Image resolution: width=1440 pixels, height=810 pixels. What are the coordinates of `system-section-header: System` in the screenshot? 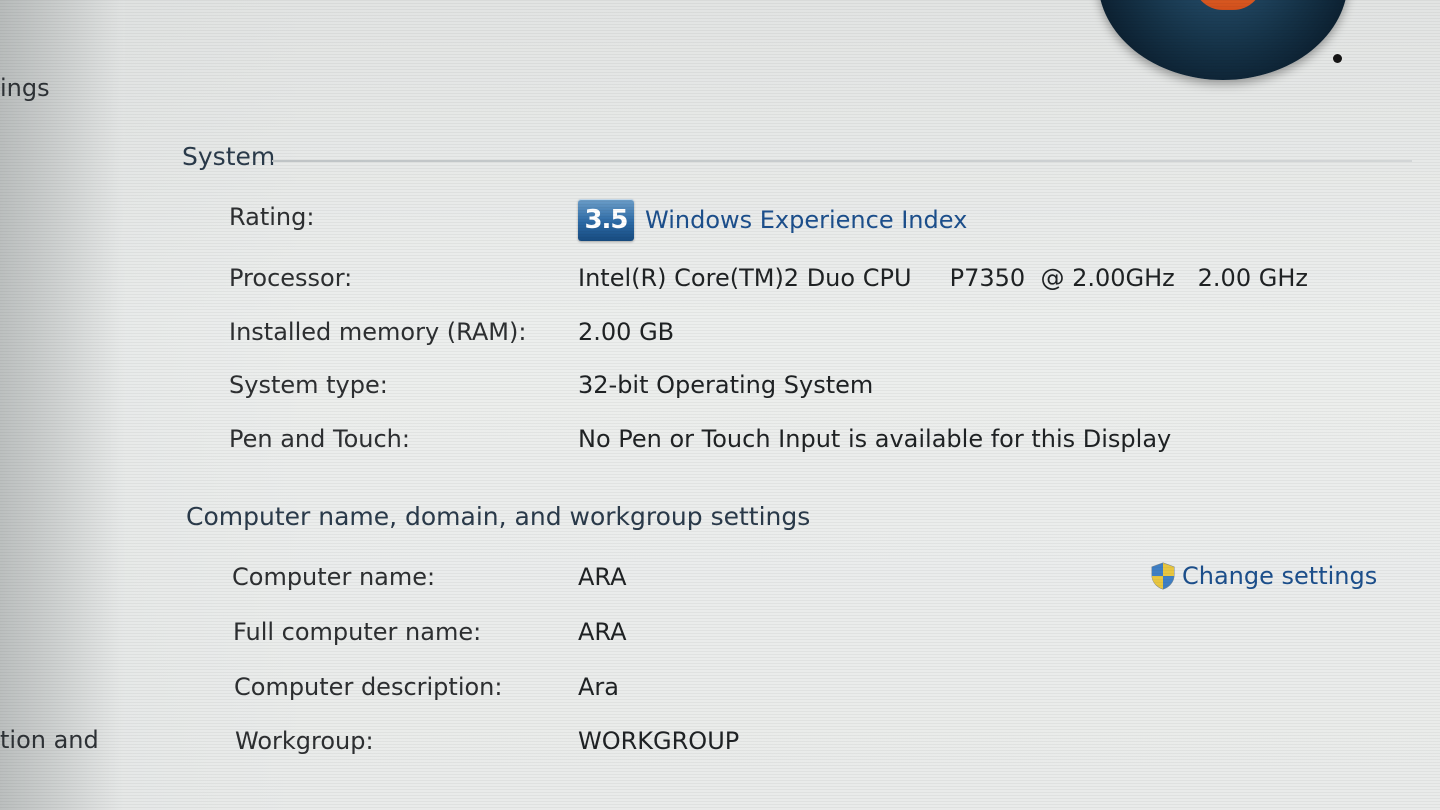 It's located at (229, 156).